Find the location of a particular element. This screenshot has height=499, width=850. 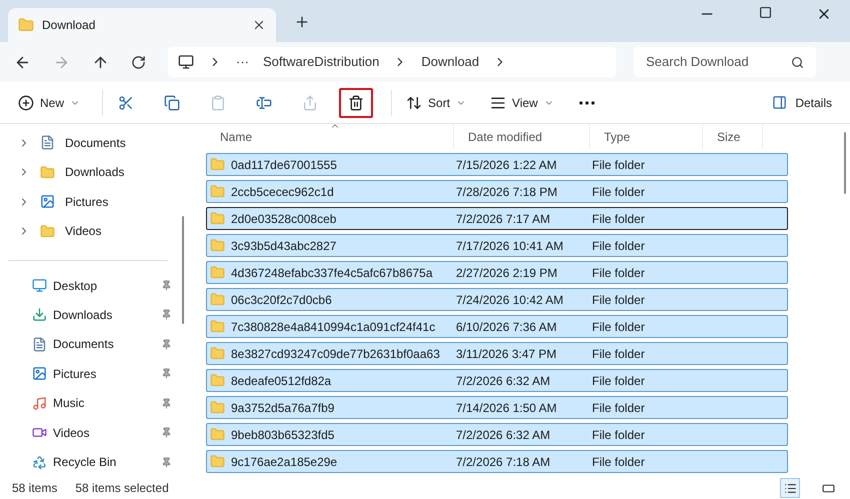

file-name: 0ad117de67001555 is located at coordinates (284, 165).